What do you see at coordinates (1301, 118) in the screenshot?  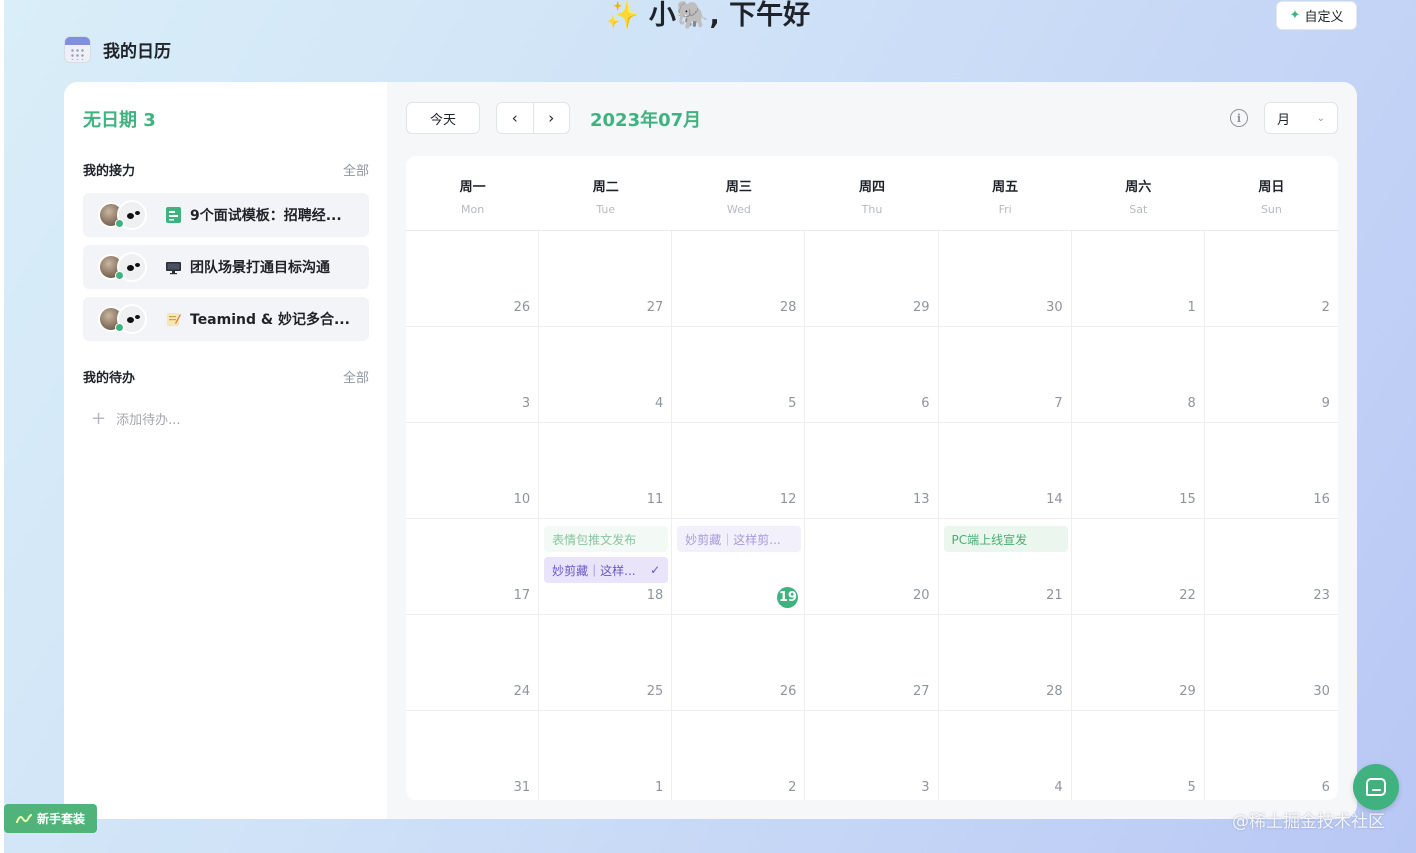 I see `view-select: 月 ⌄` at bounding box center [1301, 118].